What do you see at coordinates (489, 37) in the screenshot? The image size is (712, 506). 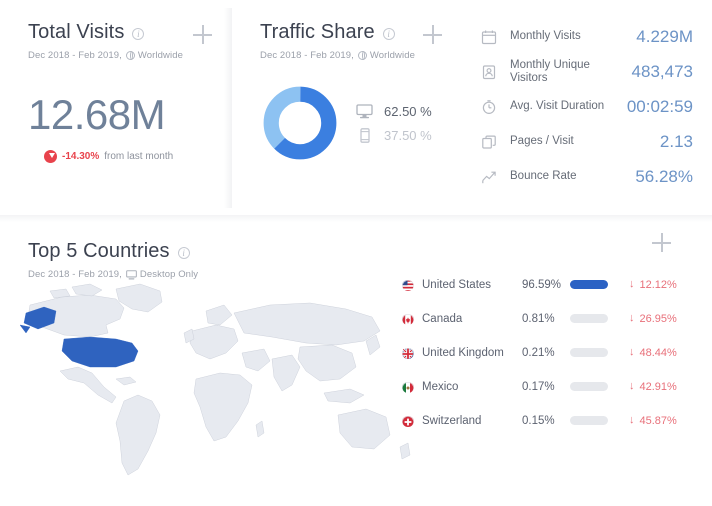 I see `calendar-icon` at bounding box center [489, 37].